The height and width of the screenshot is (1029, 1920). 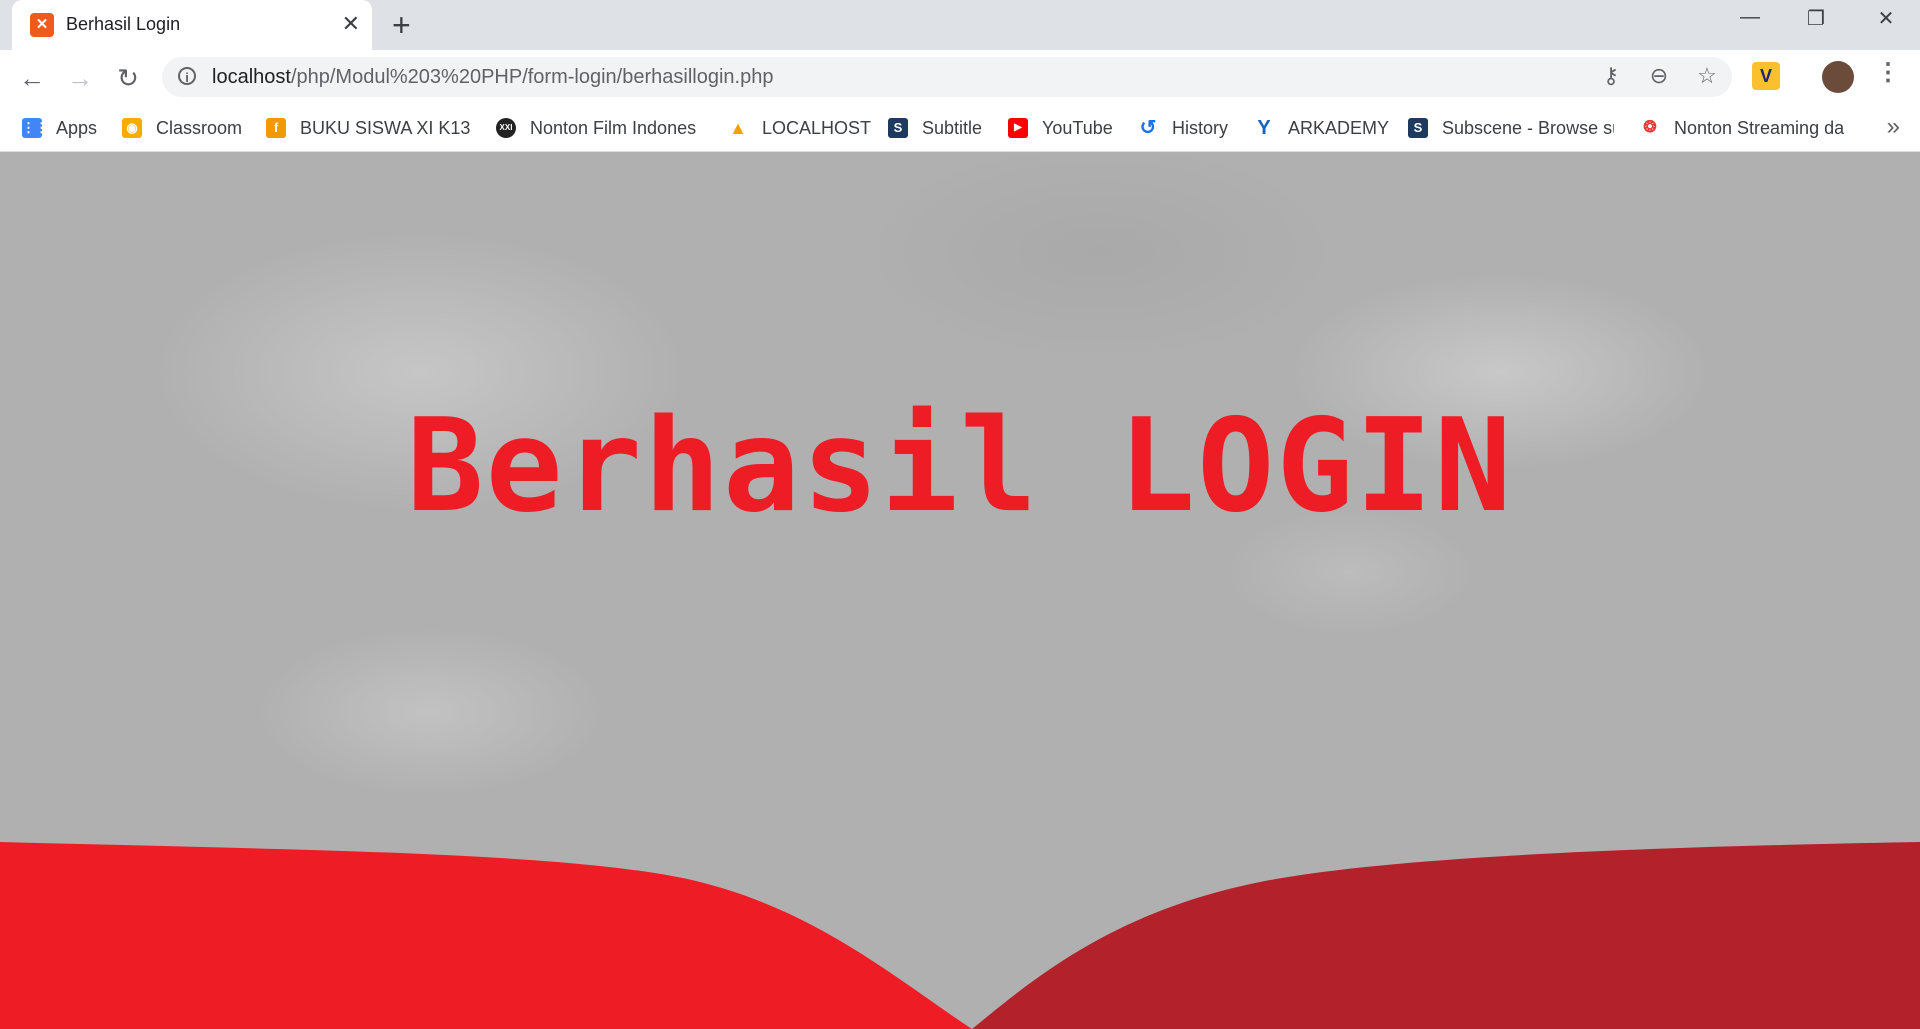 I want to click on classroom-icon: ◉, so click(x=132, y=128).